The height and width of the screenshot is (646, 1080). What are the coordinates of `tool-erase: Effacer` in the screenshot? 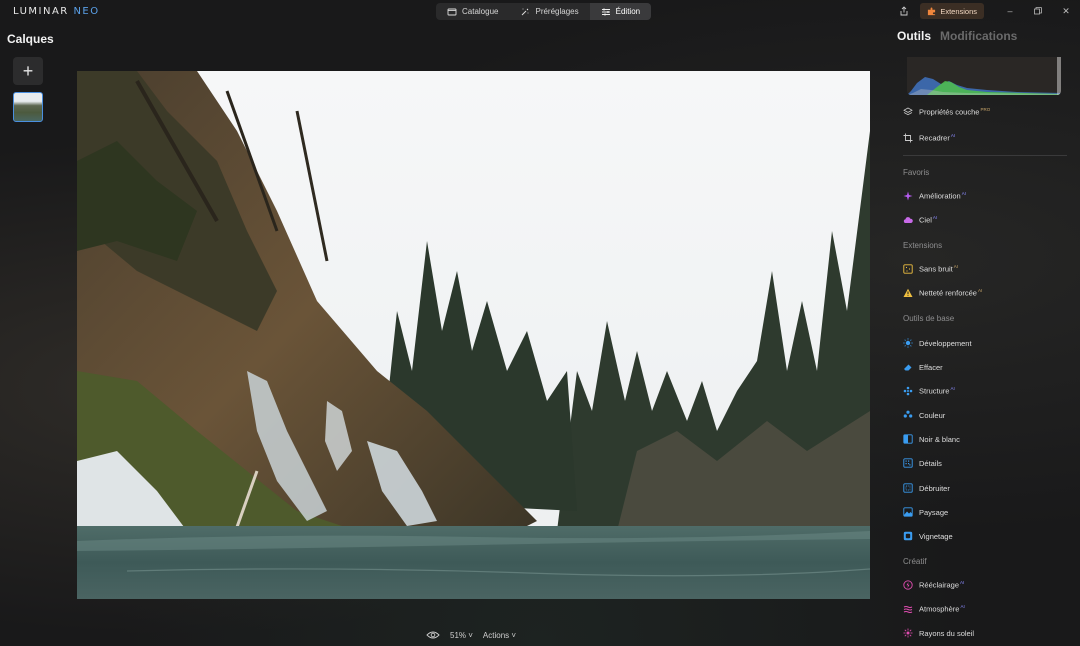 It's located at (923, 367).